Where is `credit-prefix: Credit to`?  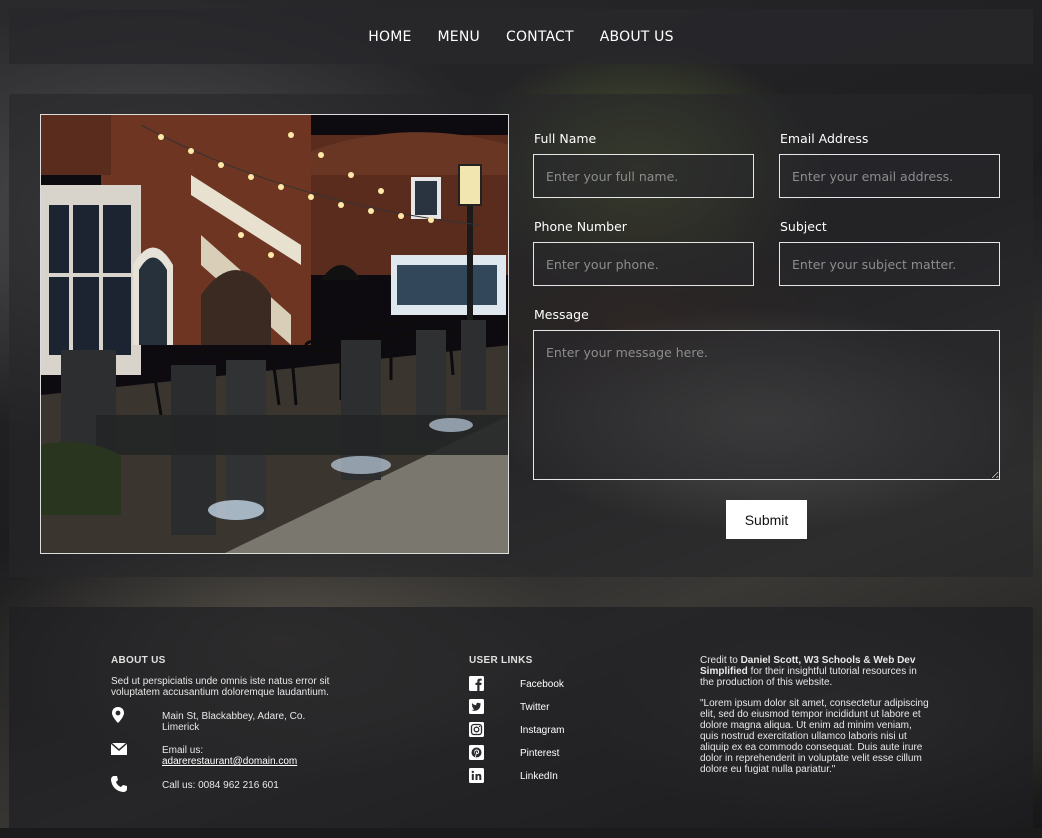
credit-prefix: Credit to is located at coordinates (720, 660).